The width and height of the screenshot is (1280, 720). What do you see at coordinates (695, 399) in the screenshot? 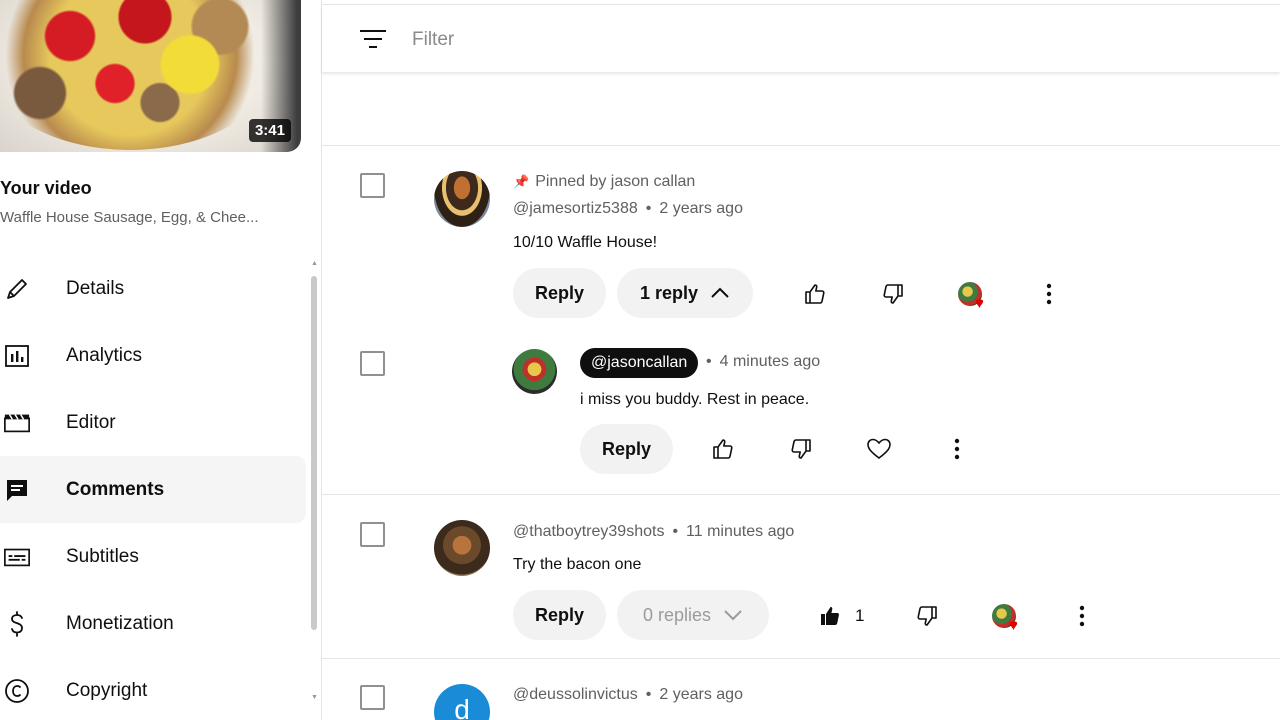
I see `comment-text: i miss you buddy. Rest in peace.` at bounding box center [695, 399].